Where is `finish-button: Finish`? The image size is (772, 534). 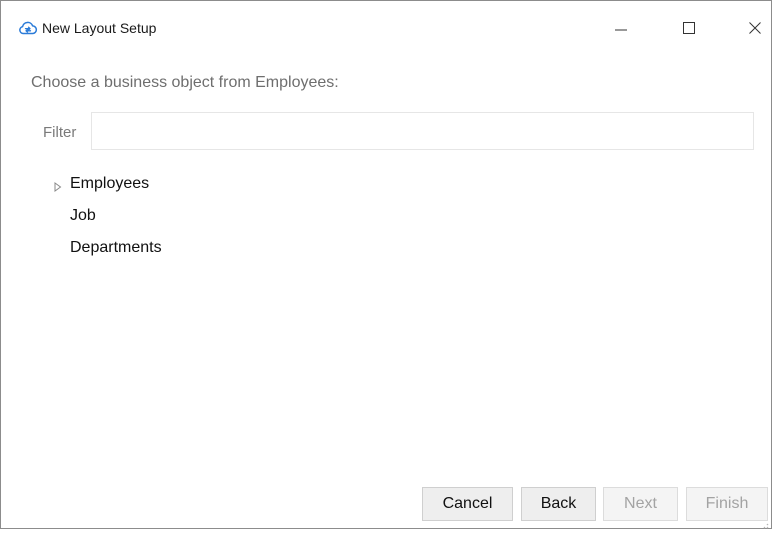
finish-button: Finish is located at coordinates (727, 504).